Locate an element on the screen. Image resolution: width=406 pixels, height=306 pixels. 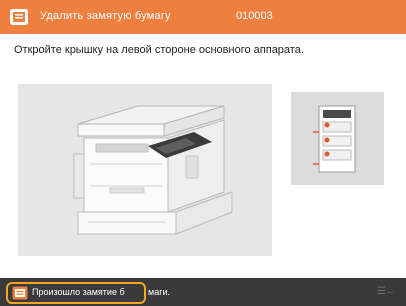
title-bar: Удалить замятую бумагу 010003 is located at coordinates (203, 17).